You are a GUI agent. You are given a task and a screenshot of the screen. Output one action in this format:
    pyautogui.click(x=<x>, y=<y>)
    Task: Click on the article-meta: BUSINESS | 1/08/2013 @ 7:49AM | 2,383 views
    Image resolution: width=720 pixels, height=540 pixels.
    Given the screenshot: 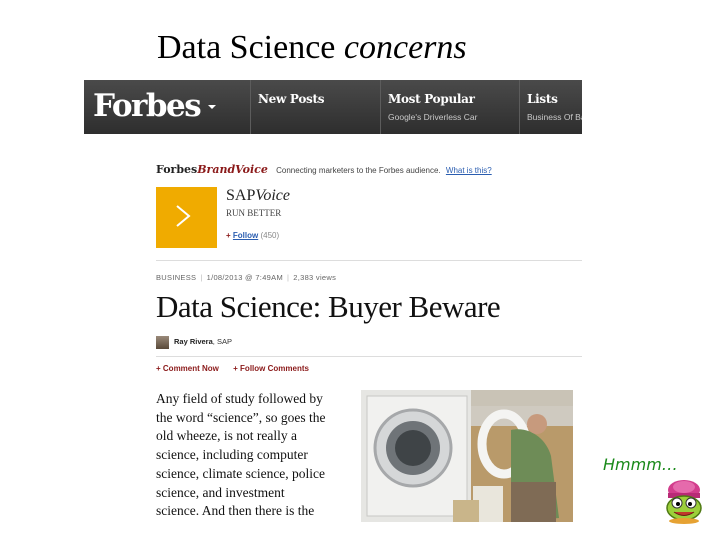 What is the action you would take?
    pyautogui.click(x=246, y=277)
    